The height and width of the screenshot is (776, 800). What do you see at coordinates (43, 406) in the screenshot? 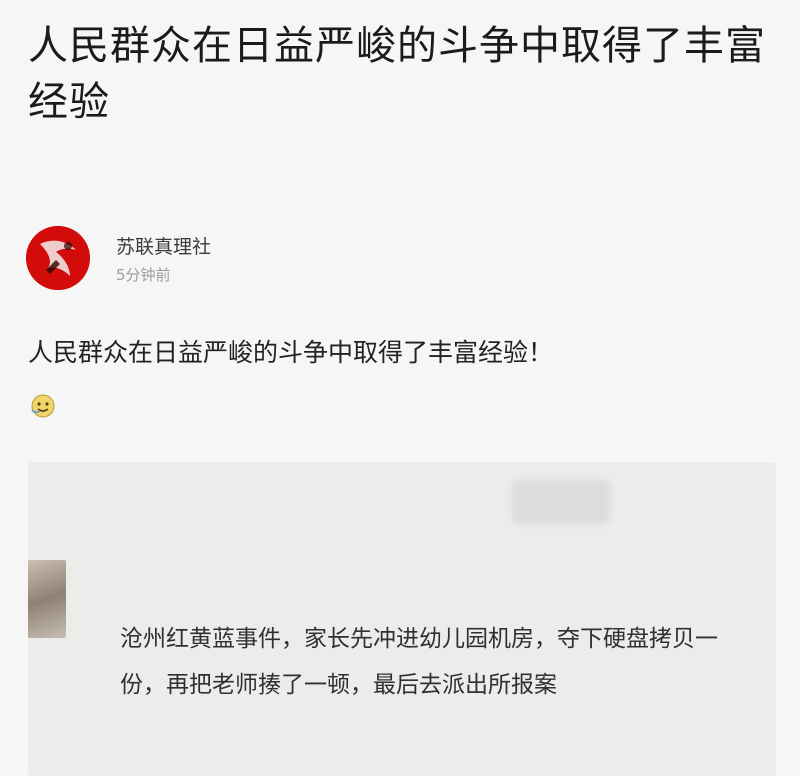
I see `emoji-icon` at bounding box center [43, 406].